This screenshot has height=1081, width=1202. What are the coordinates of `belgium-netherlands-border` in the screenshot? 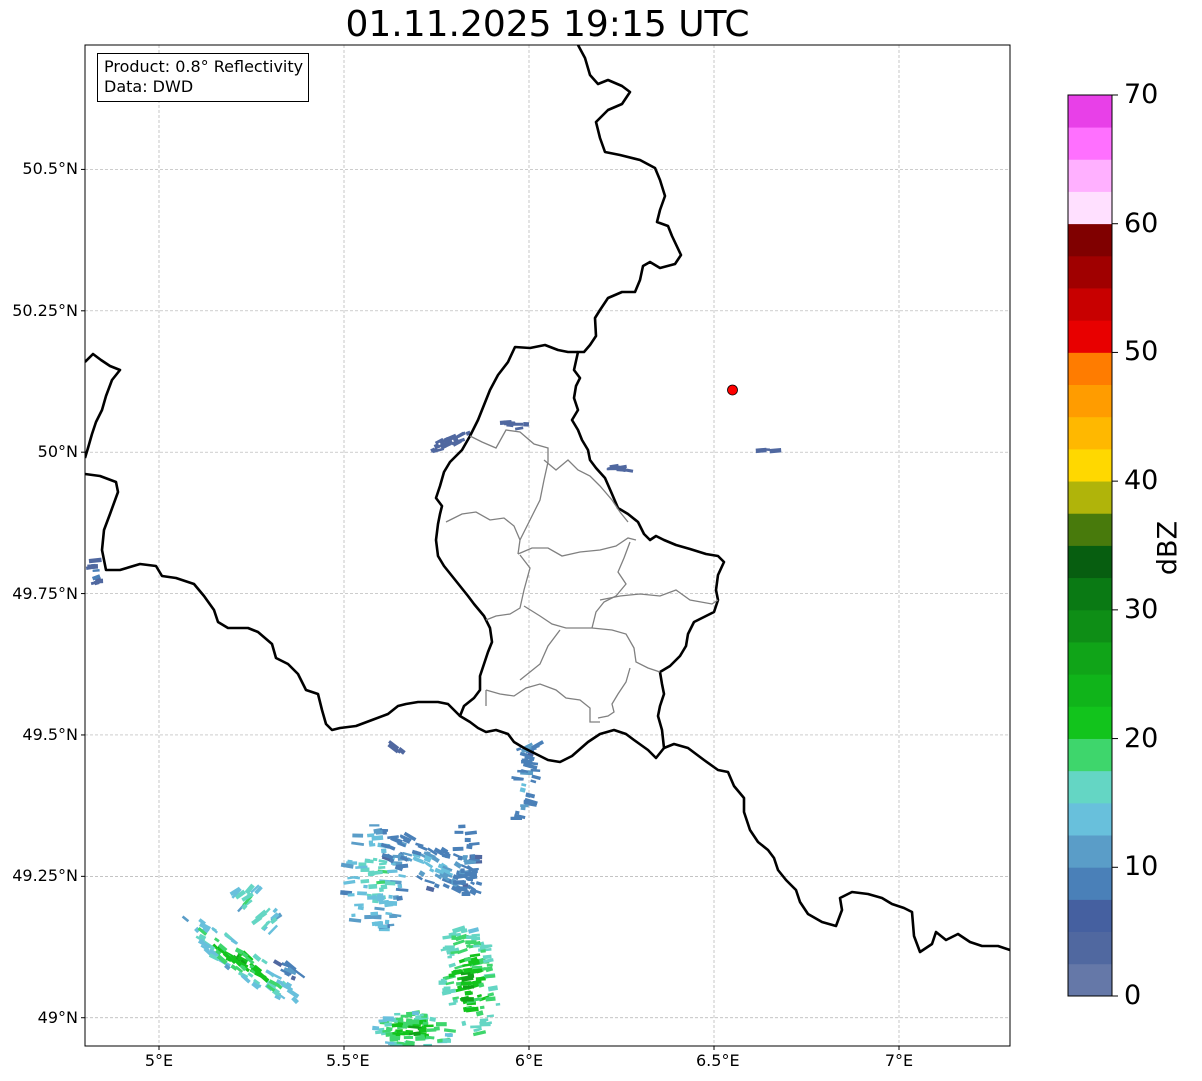 It's located at (103, 405).